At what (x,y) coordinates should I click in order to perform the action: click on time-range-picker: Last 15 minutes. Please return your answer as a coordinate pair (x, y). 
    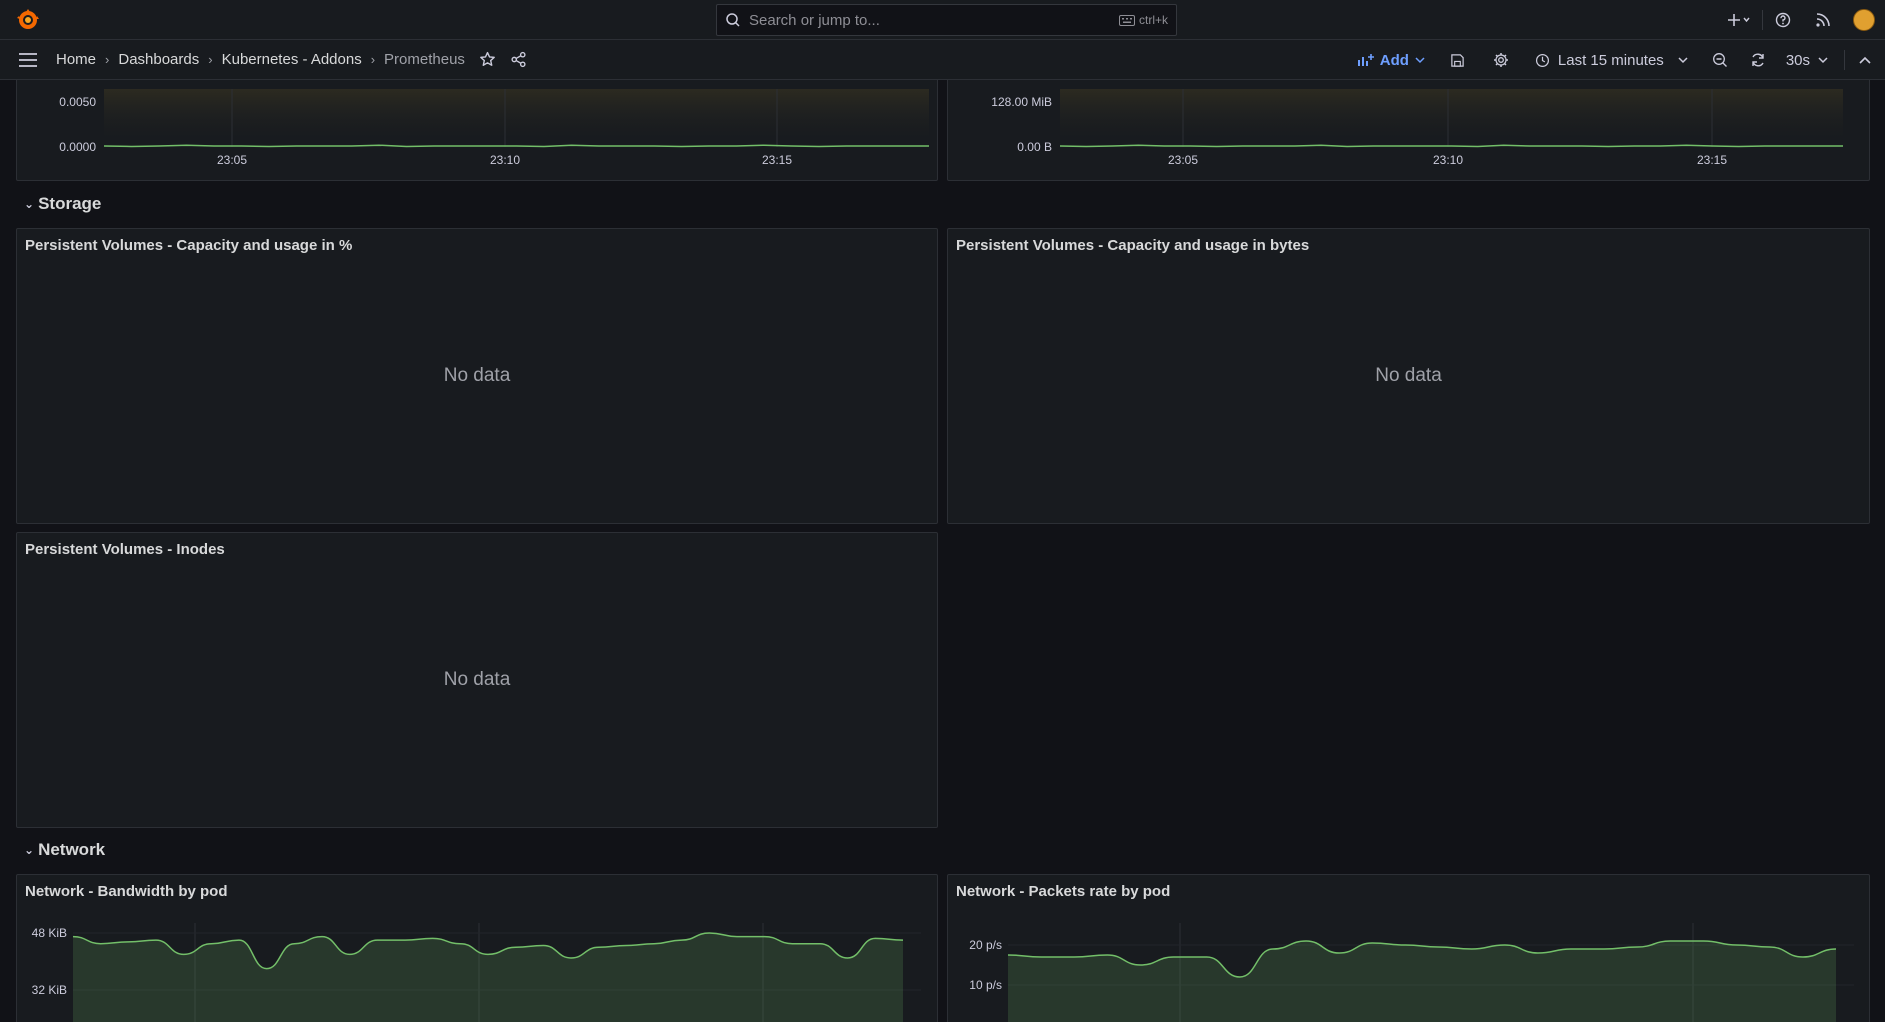
    Looking at the image, I should click on (1611, 60).